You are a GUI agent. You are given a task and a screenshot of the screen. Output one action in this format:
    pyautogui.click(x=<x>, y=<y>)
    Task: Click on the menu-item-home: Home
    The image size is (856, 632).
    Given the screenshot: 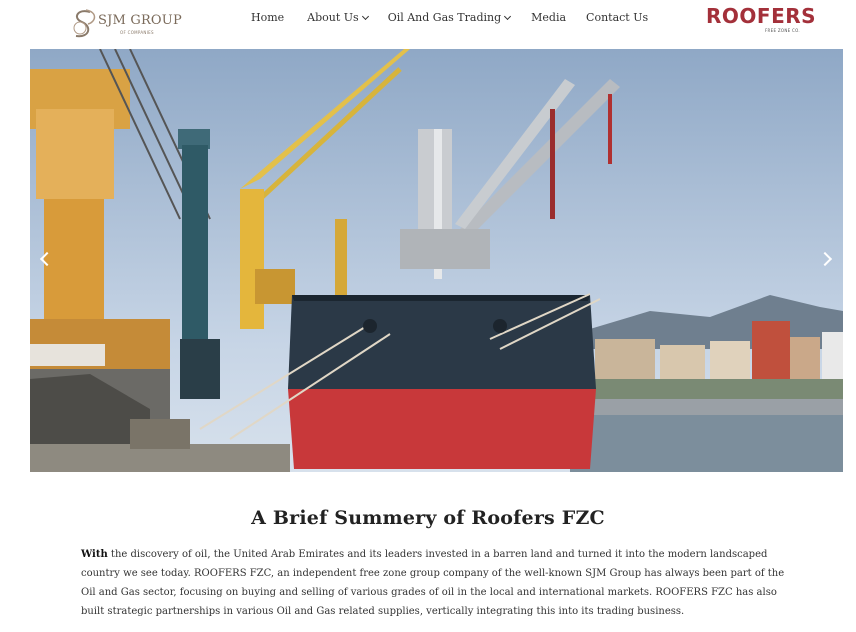 What is the action you would take?
    pyautogui.click(x=267, y=18)
    